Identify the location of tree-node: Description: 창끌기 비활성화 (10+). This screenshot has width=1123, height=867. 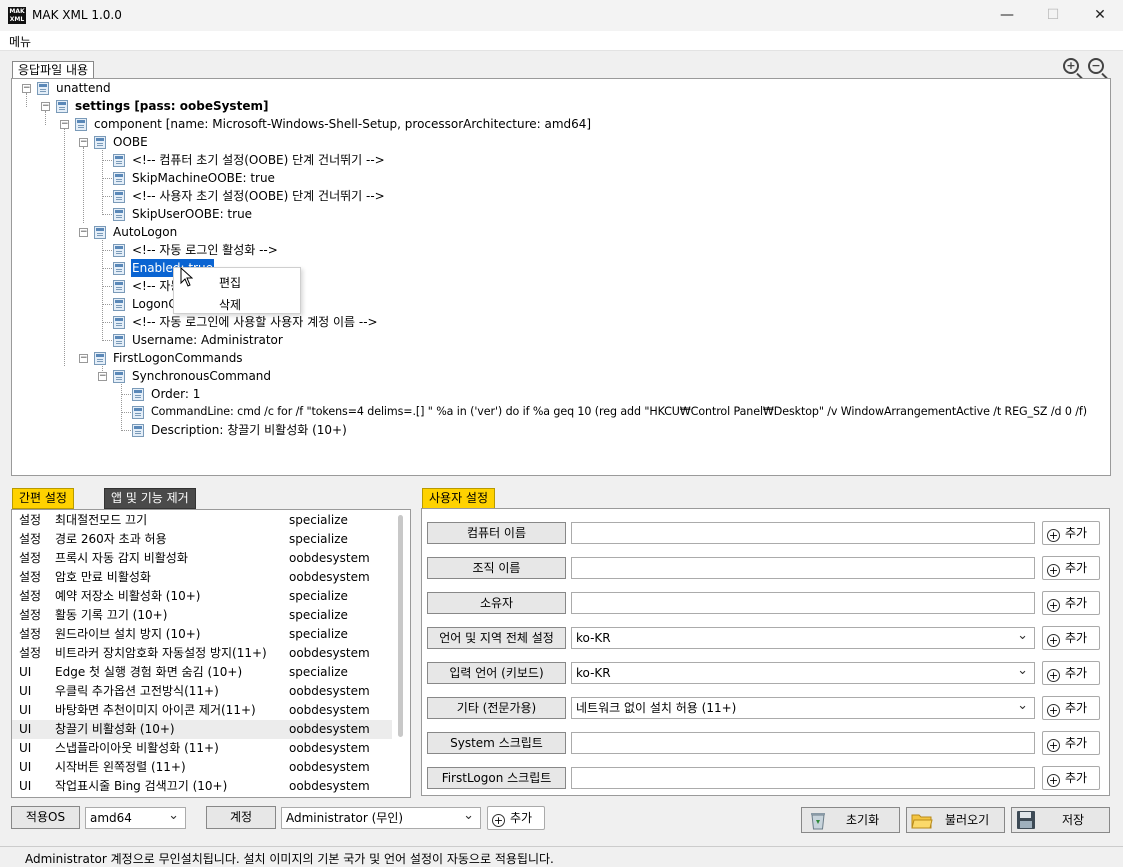
(249, 430).